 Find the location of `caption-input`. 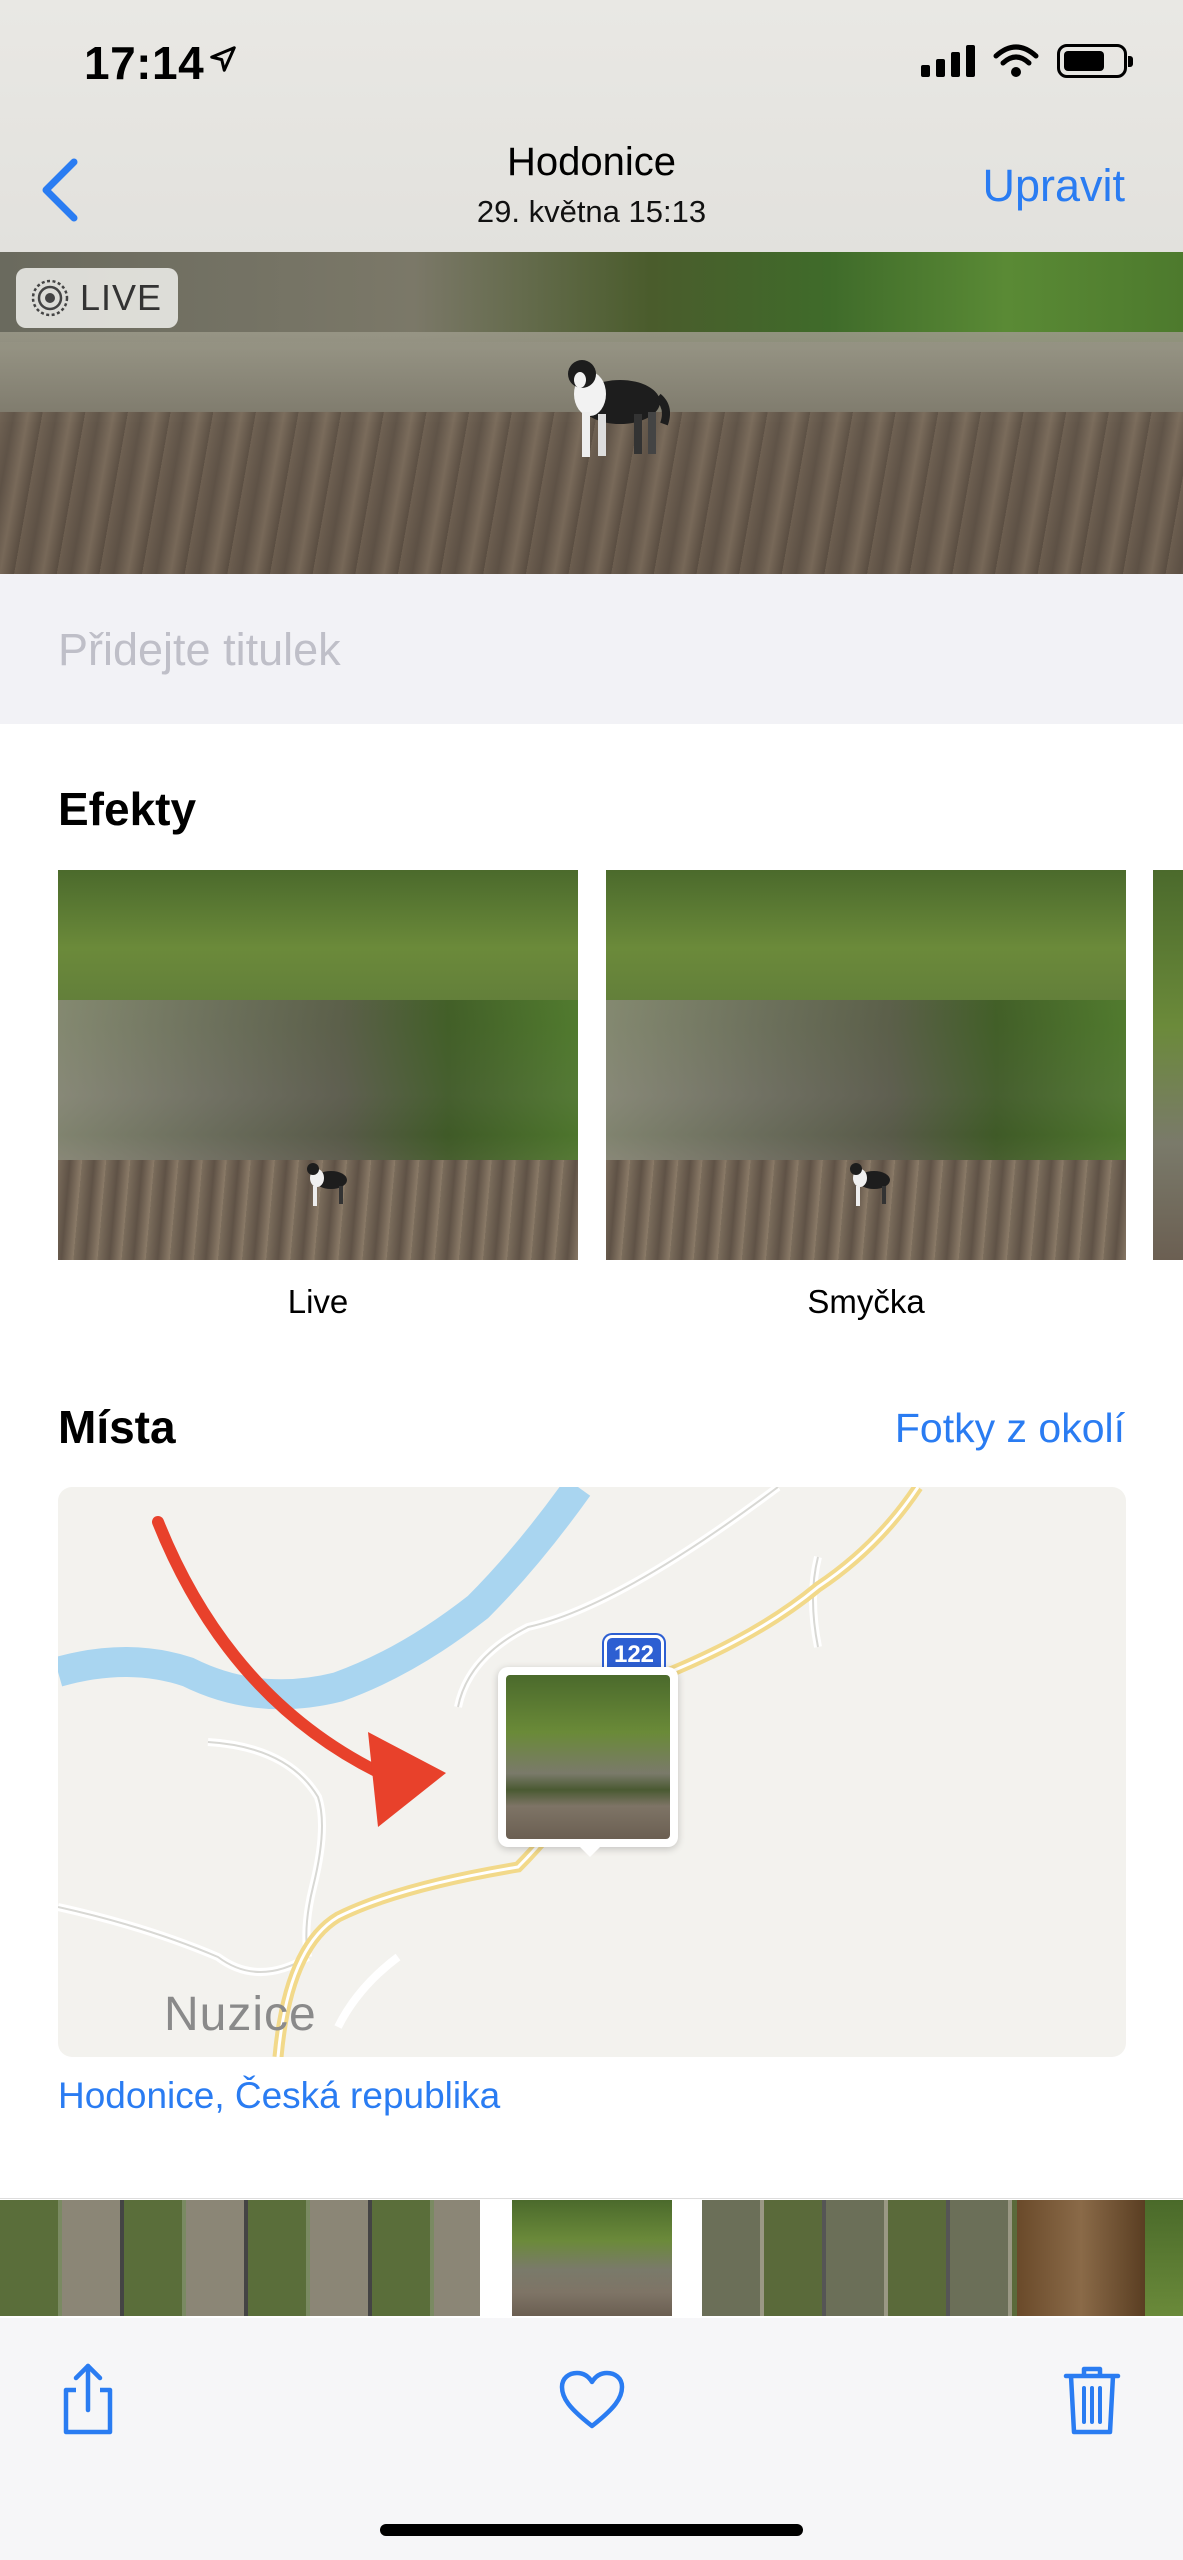

caption-input is located at coordinates (588, 650).